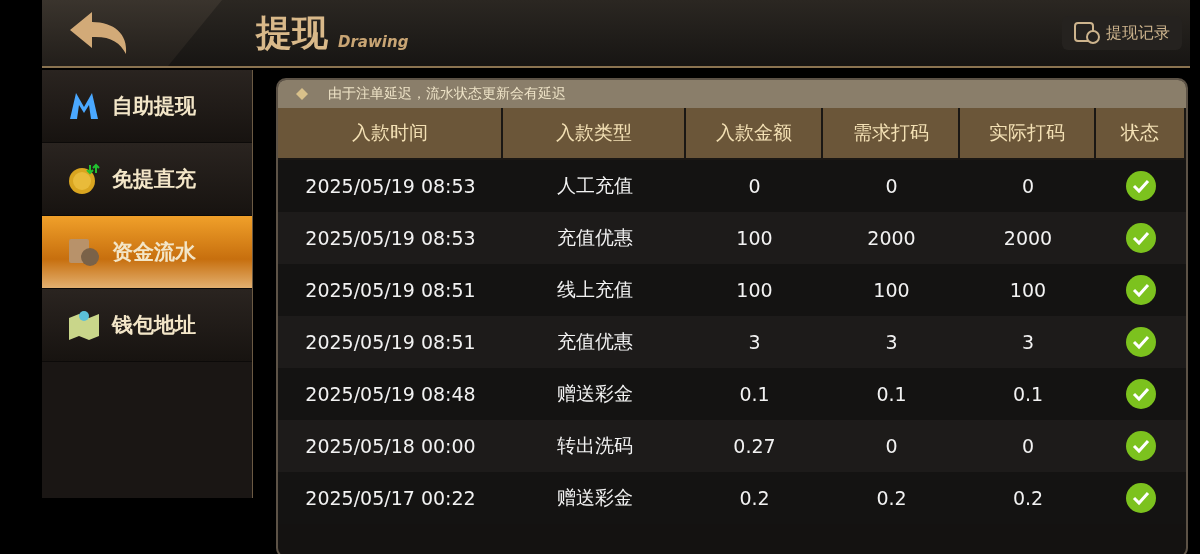  I want to click on column-header: 入款类型, so click(594, 134).